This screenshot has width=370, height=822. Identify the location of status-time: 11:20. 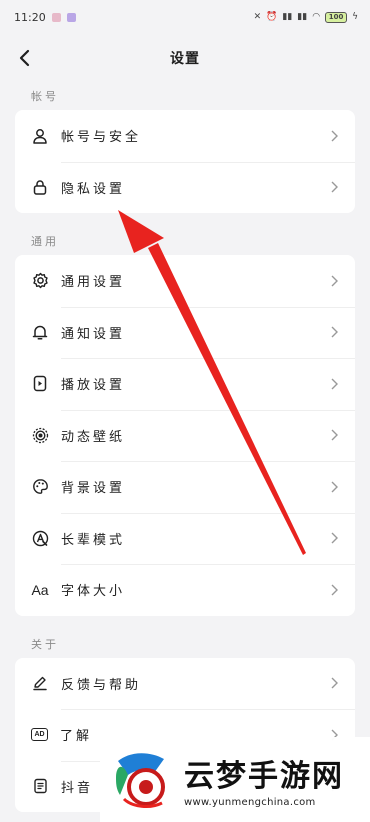
(30, 17).